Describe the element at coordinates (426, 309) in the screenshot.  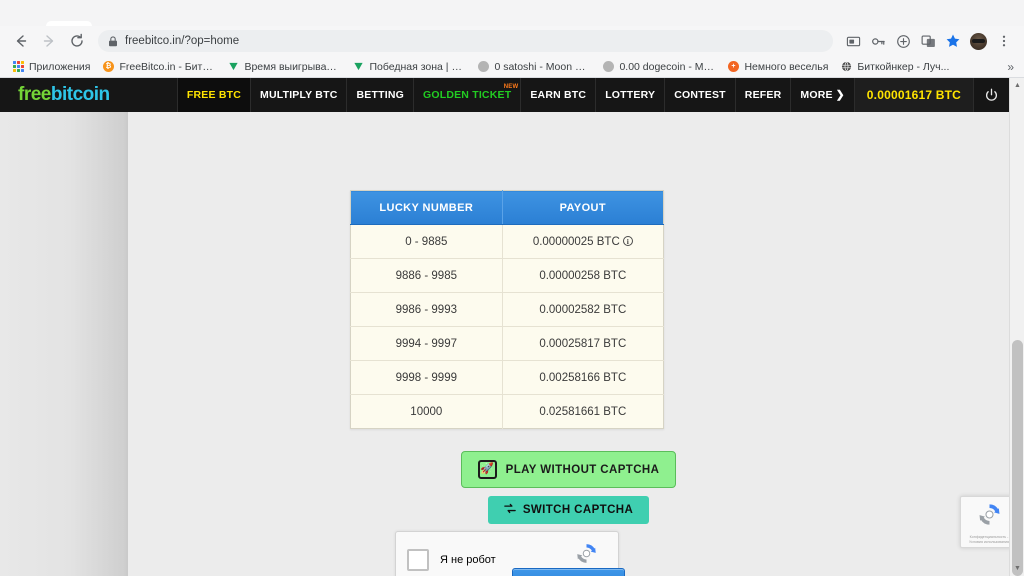
I see `cell-lucky-number: 9986 - 9993` at that location.